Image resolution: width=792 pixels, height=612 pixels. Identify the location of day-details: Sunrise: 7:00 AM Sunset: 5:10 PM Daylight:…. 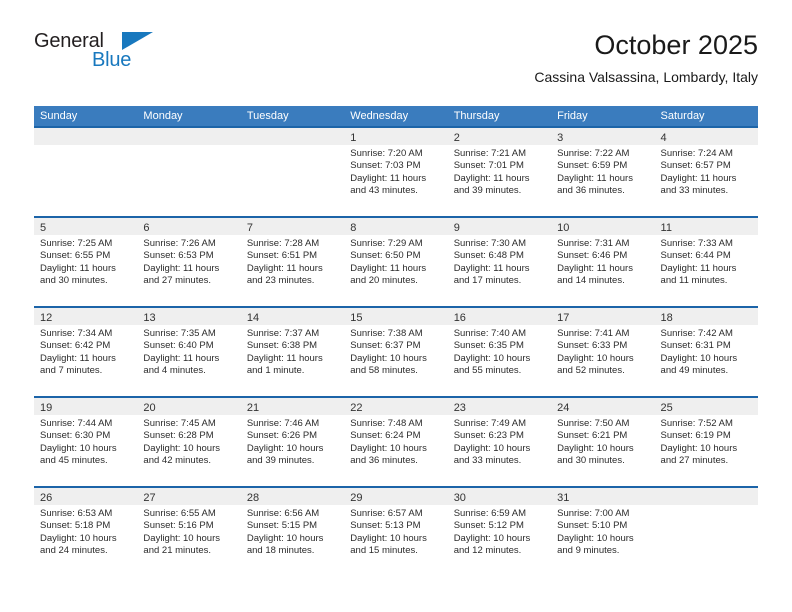
(602, 531).